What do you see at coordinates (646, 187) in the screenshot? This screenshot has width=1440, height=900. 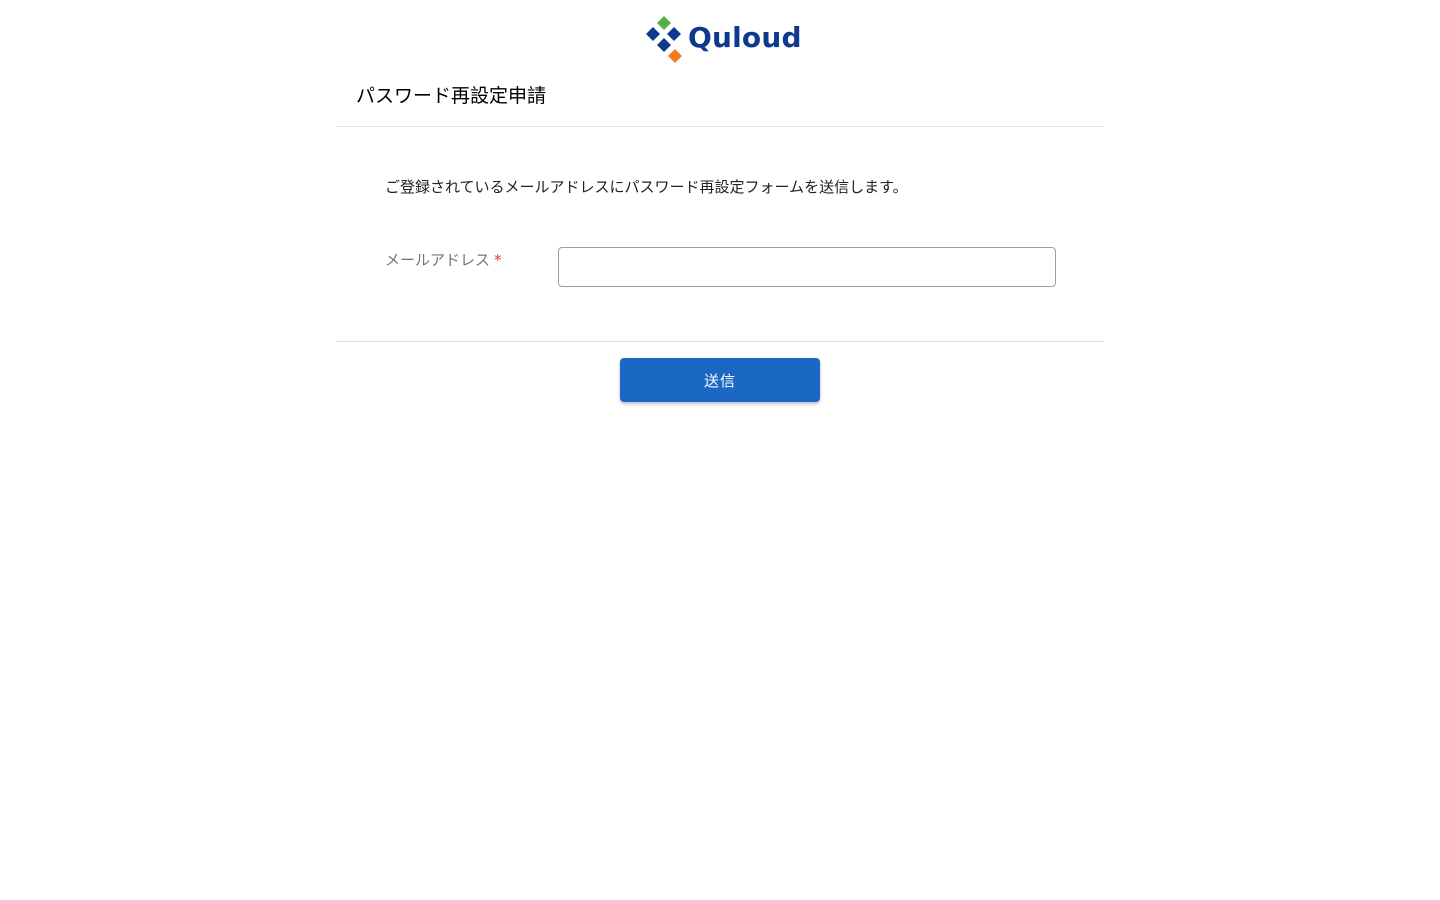 I see `form-description: ご登録されているメールアドレスにパスワード再設定フォームを送信します。` at bounding box center [646, 187].